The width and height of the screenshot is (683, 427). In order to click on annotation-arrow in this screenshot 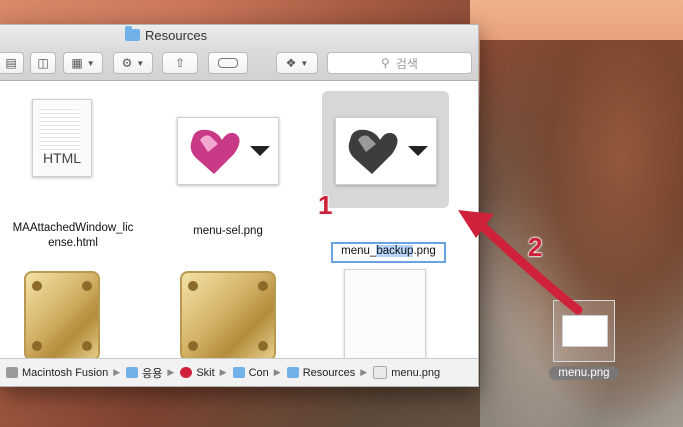, I will do `click(520, 262)`.